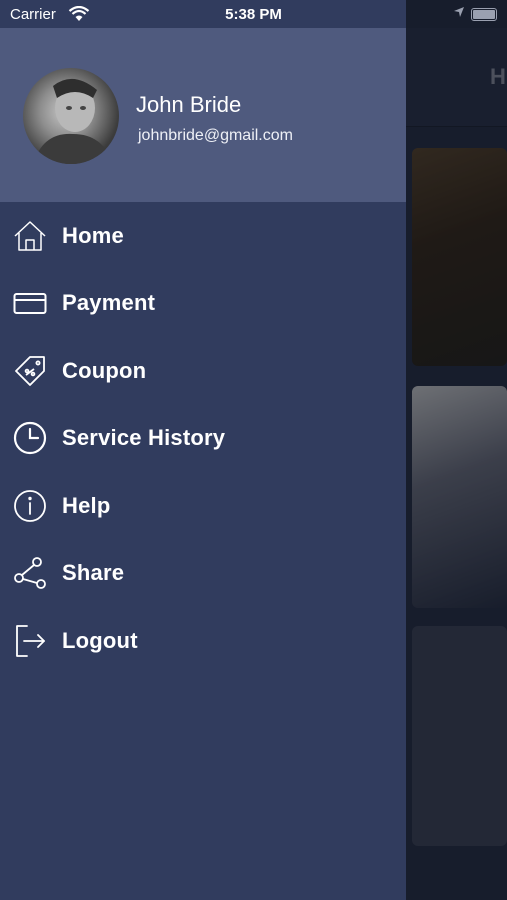 This screenshot has width=507, height=900. Describe the element at coordinates (189, 104) in the screenshot. I see `profile-name: John Bride` at that location.